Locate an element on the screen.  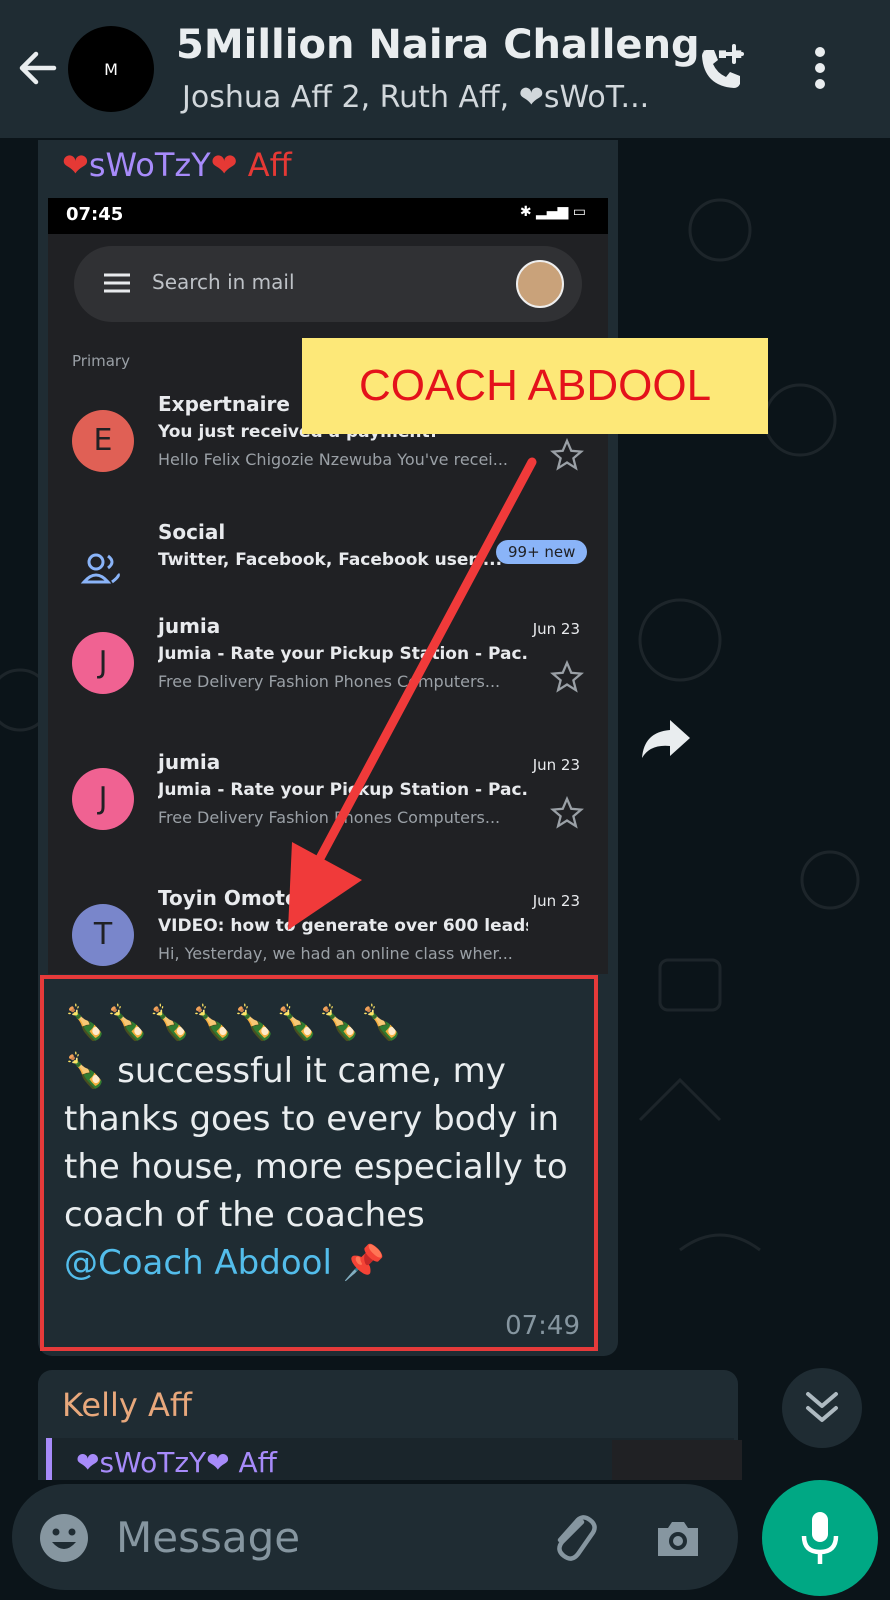
scroll-to-bottom-button is located at coordinates (822, 1408).